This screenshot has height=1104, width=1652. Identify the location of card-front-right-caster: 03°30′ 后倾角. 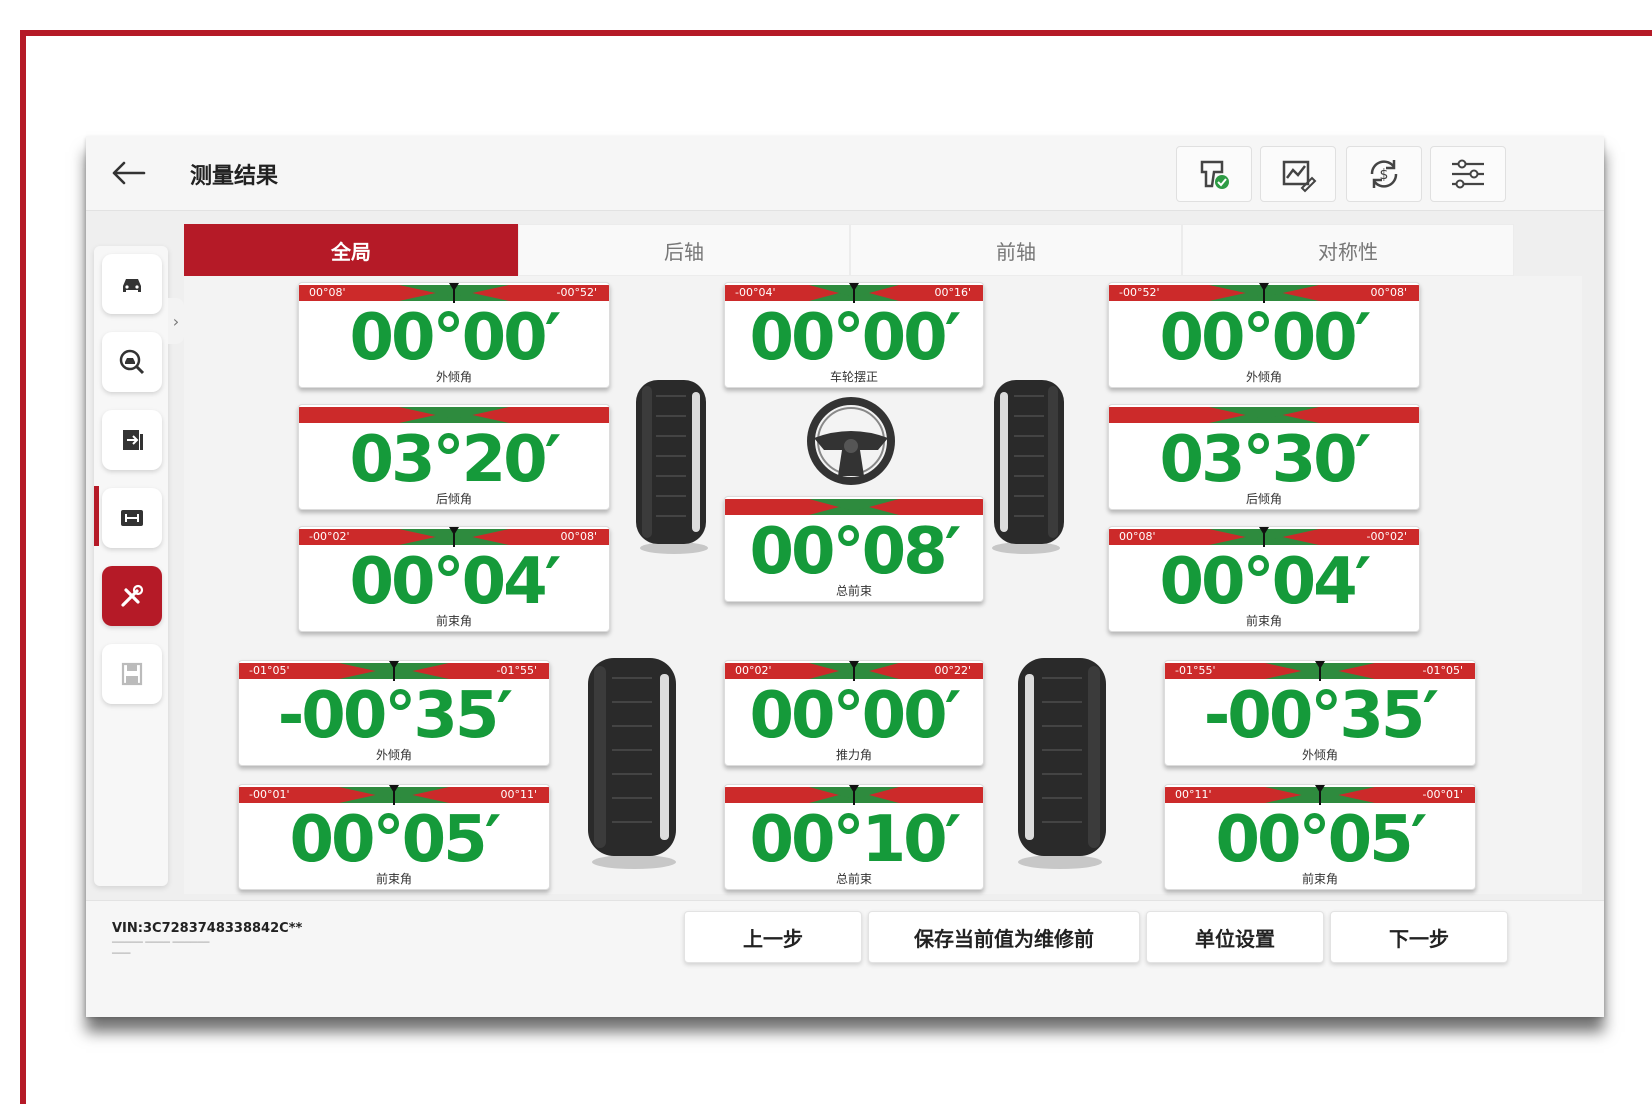
(1264, 457).